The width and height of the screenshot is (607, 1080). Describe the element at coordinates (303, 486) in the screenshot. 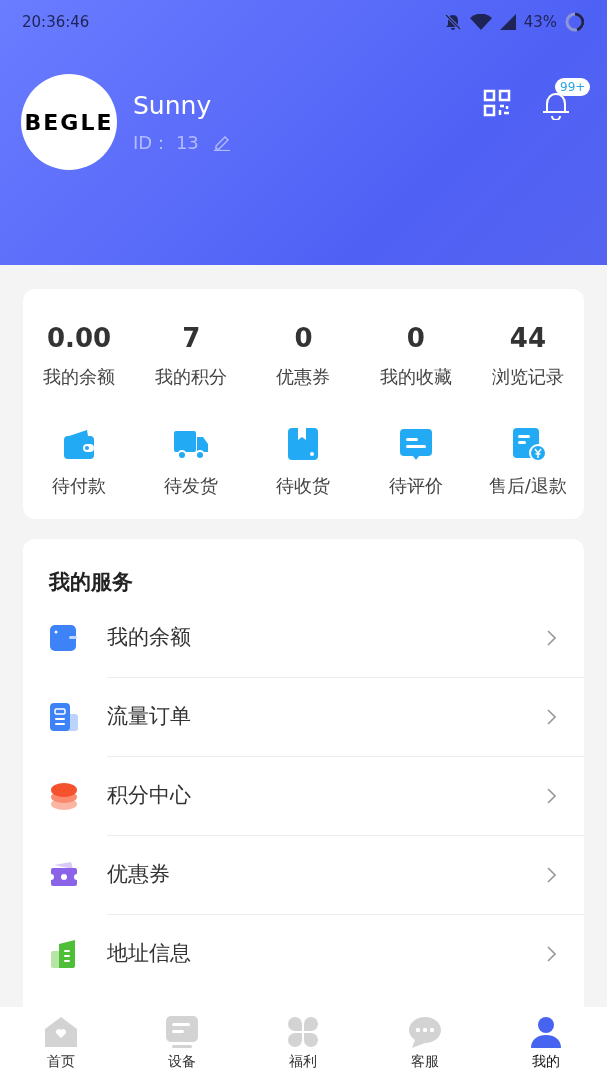

I see `order-status-label: 待收货` at that location.